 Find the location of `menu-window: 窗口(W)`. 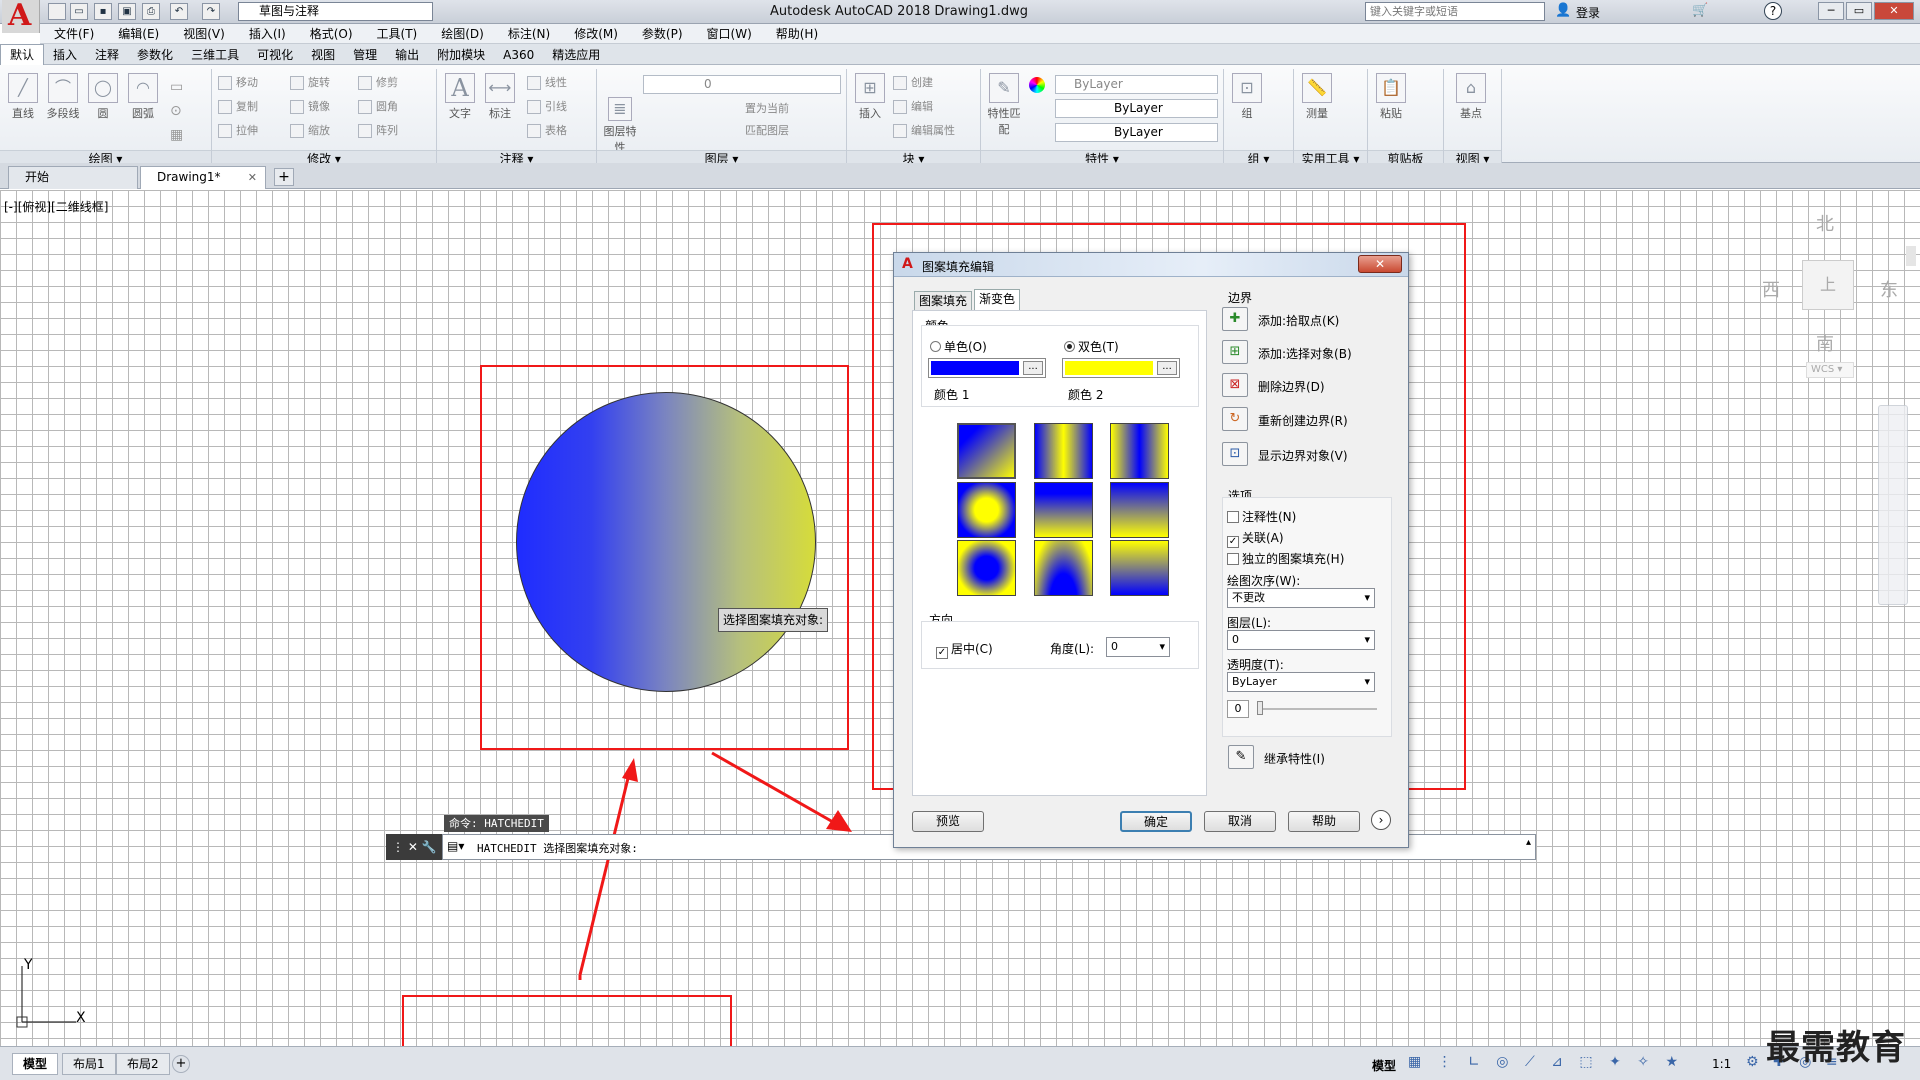

menu-window: 窗口(W) is located at coordinates (729, 34).